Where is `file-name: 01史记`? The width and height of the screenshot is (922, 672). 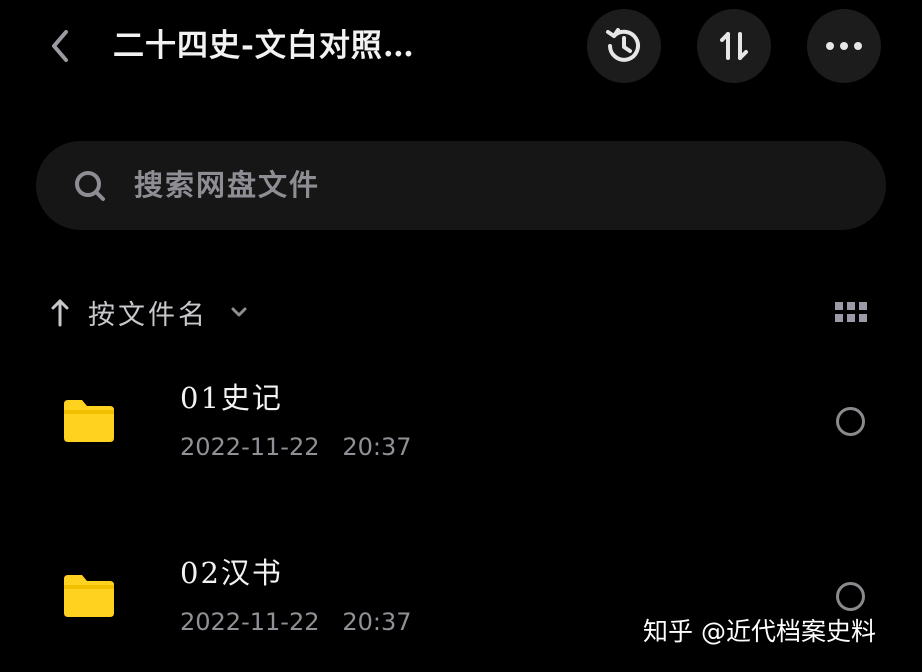
file-name: 01史记 is located at coordinates (231, 398).